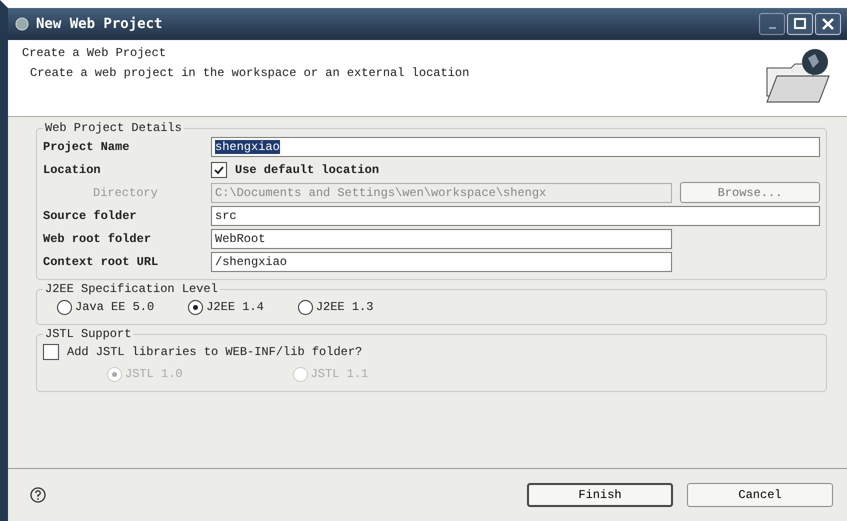 This screenshot has width=847, height=521. Describe the element at coordinates (772, 28) in the screenshot. I see `minimize-icon` at that location.